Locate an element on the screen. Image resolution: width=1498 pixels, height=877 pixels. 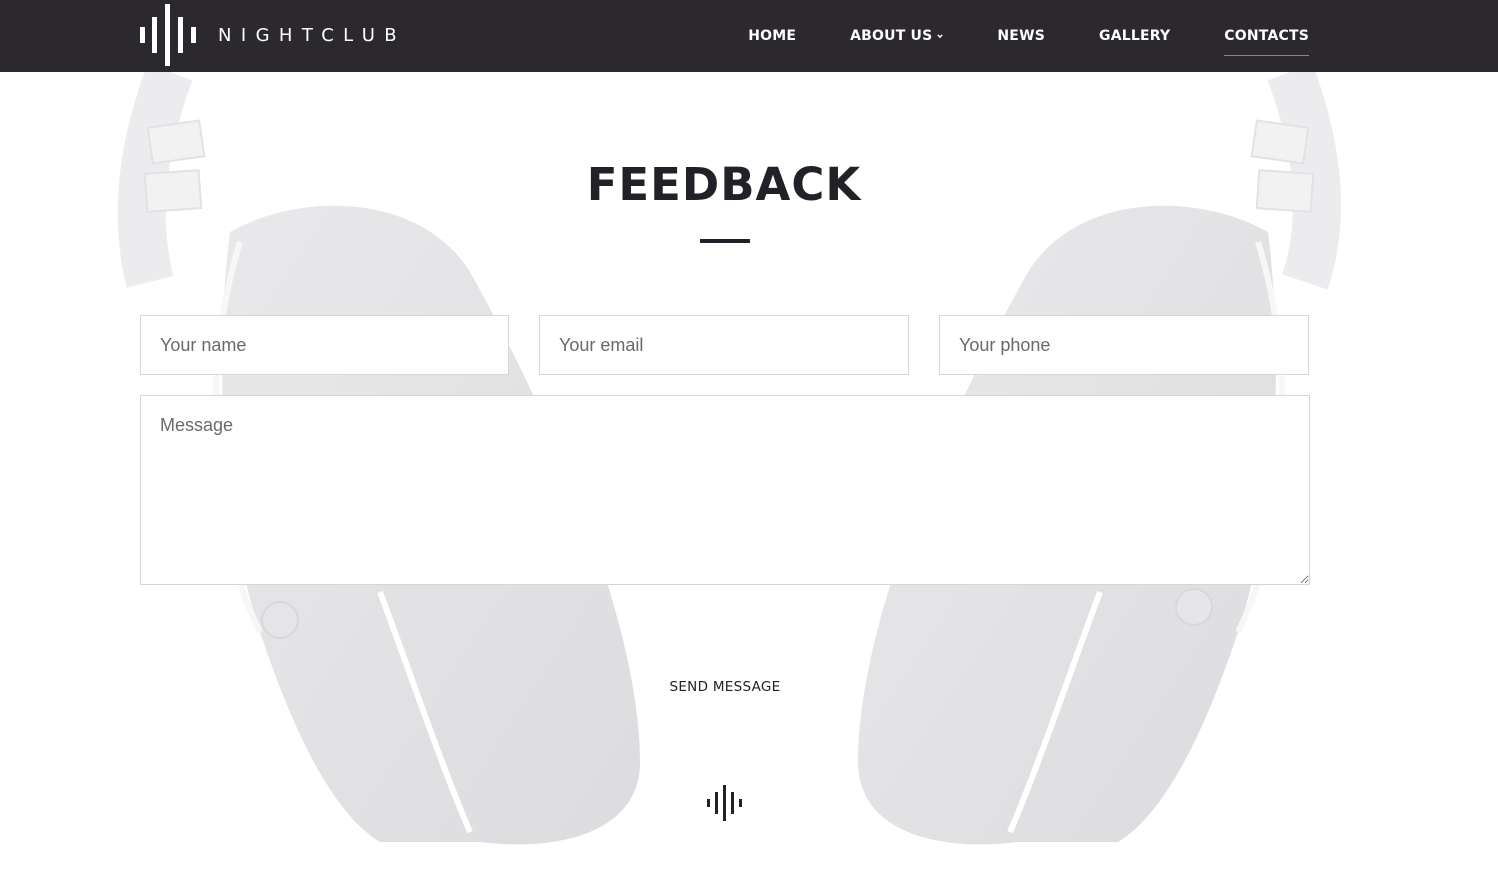
nav-item-label: NEWS is located at coordinates (1021, 36).